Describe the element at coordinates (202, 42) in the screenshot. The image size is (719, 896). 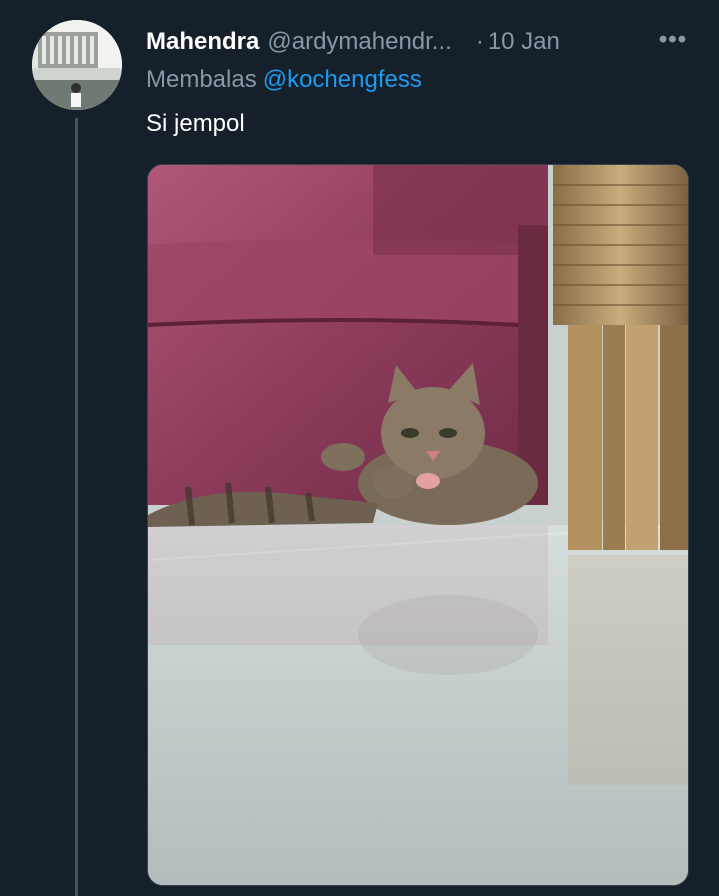
I see `author-name: Mahendra` at that location.